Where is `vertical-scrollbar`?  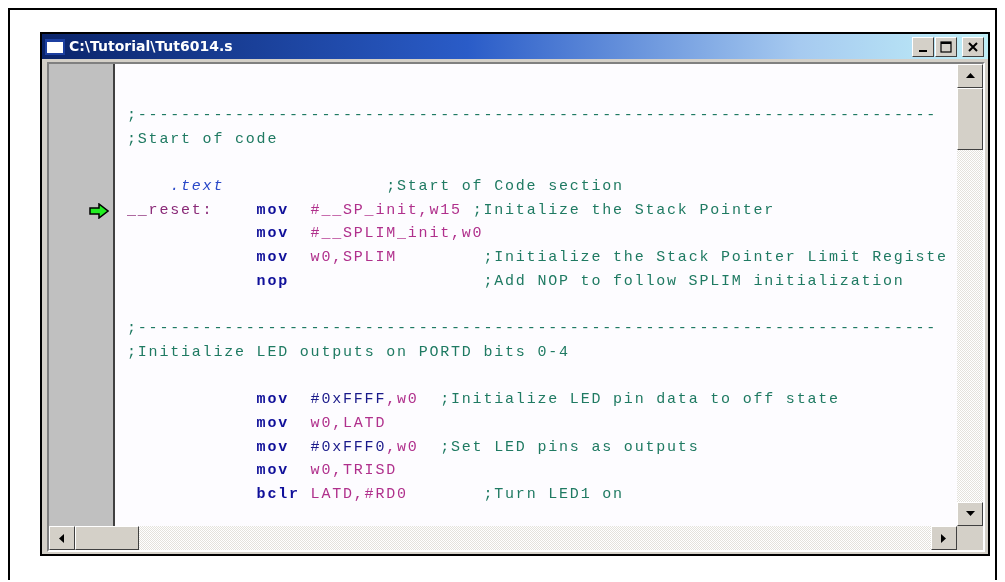
vertical-scrollbar is located at coordinates (970, 295).